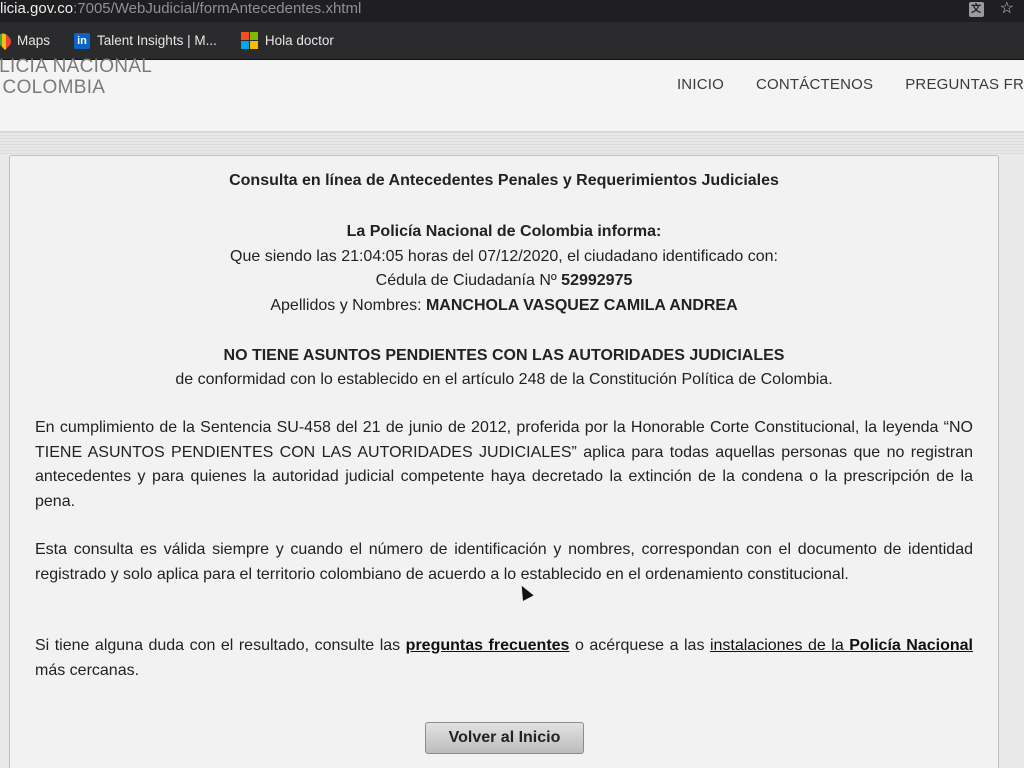  Describe the element at coordinates (7, 40) in the screenshot. I see `maps-icon` at that location.